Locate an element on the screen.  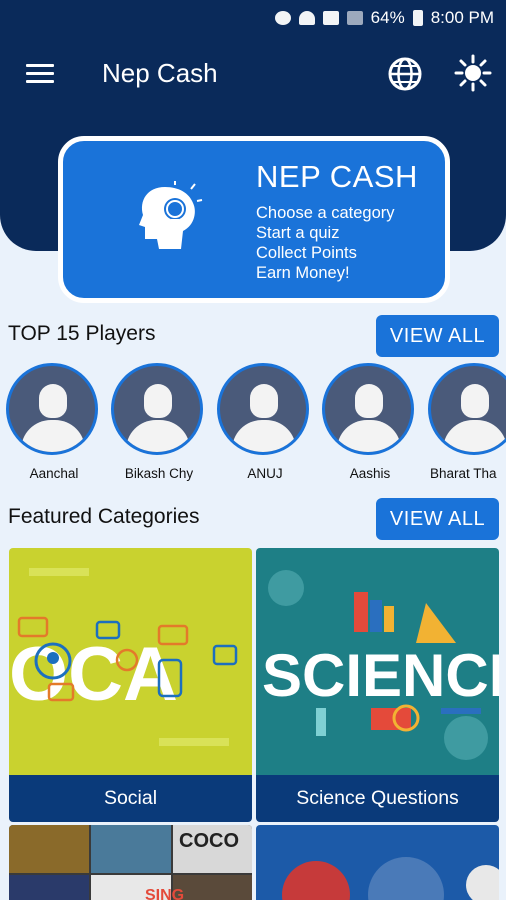
featured-categories-title: Featured Categories is located at coordinates (104, 516).